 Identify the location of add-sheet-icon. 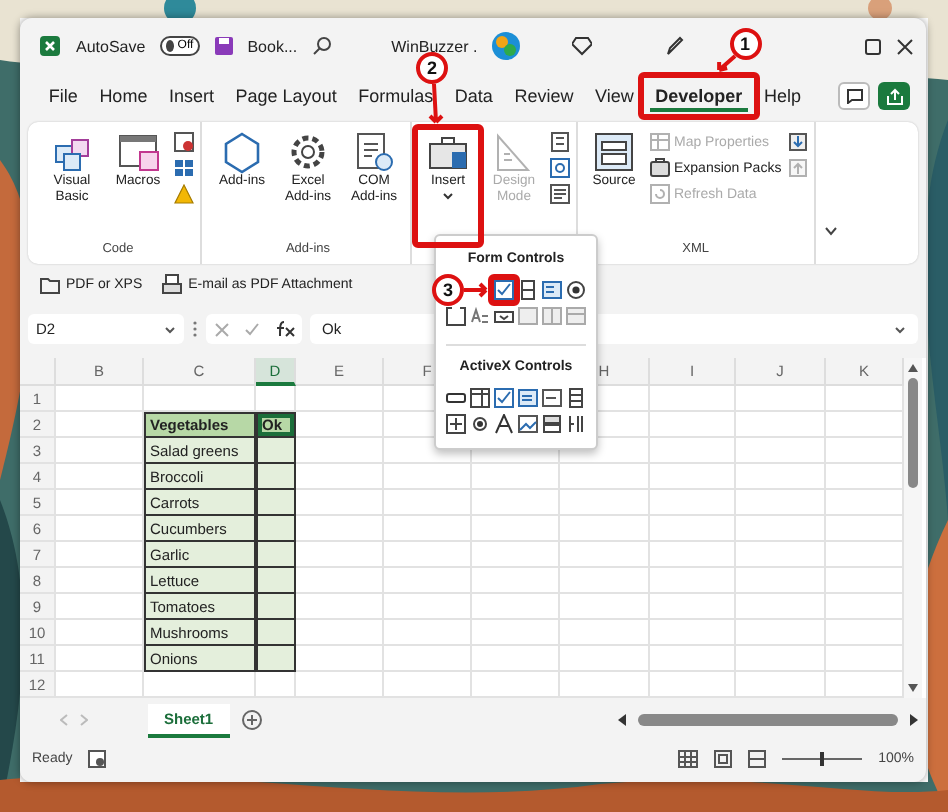
(251, 720).